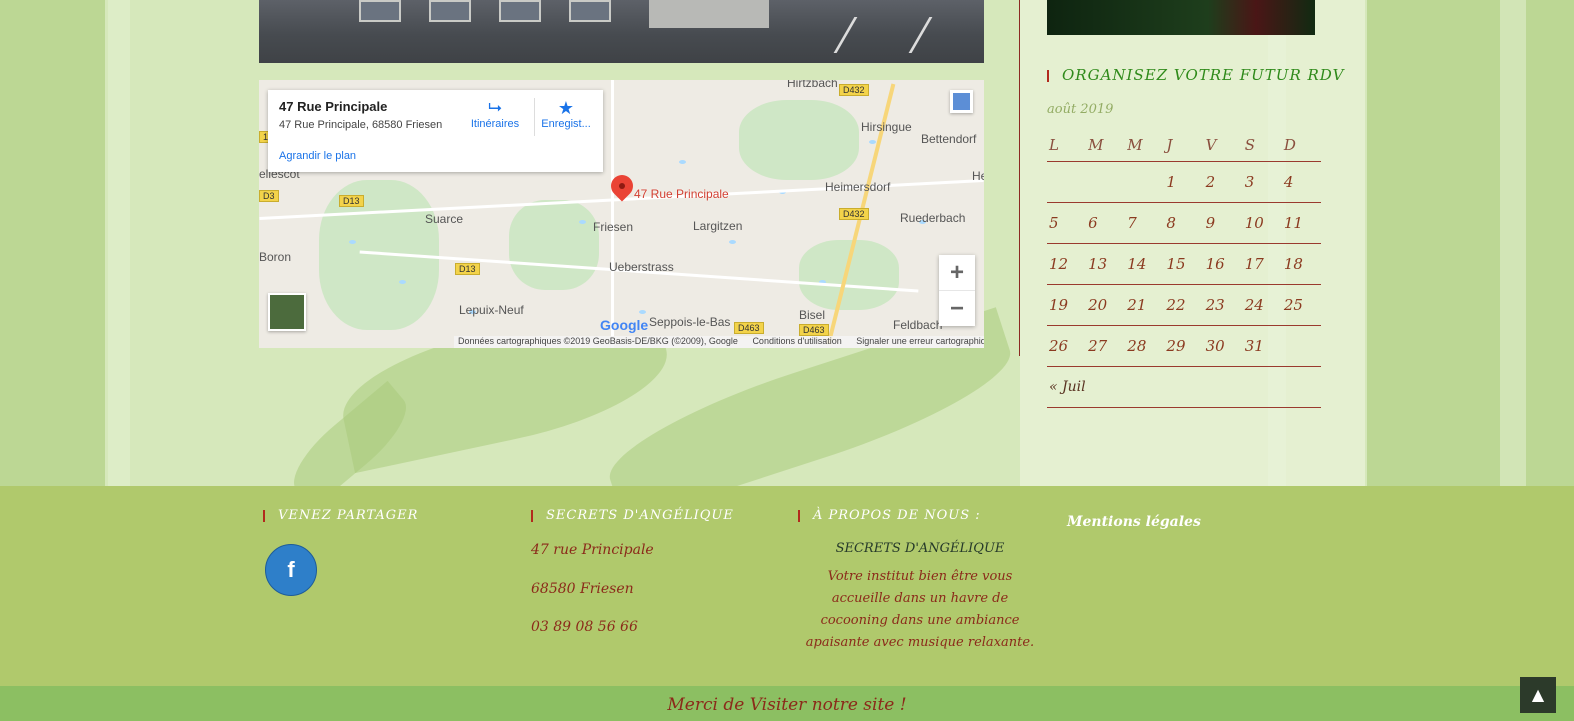  Describe the element at coordinates (957, 272) in the screenshot. I see `zoom-in-button: +` at that location.